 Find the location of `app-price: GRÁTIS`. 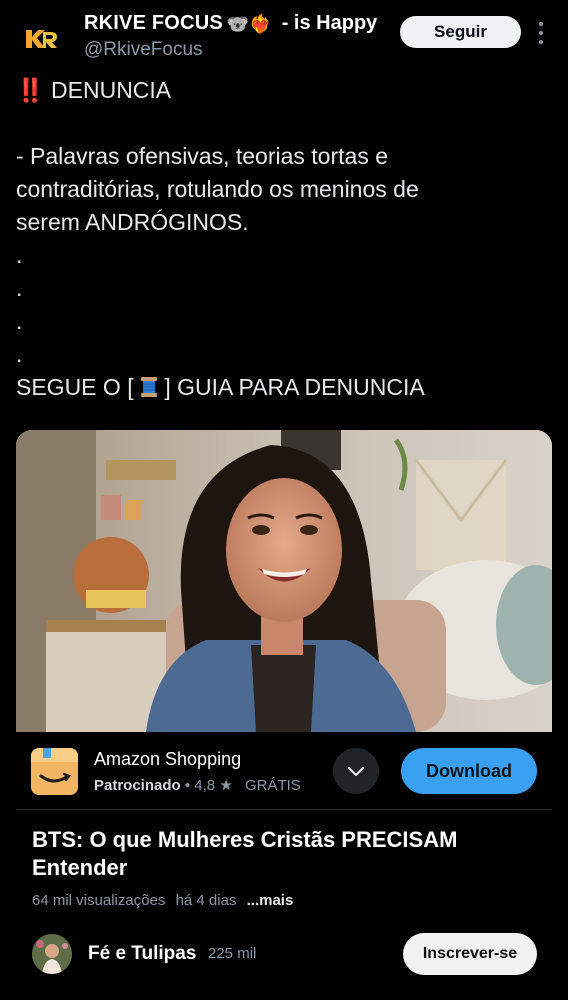

app-price: GRÁTIS is located at coordinates (272, 785).